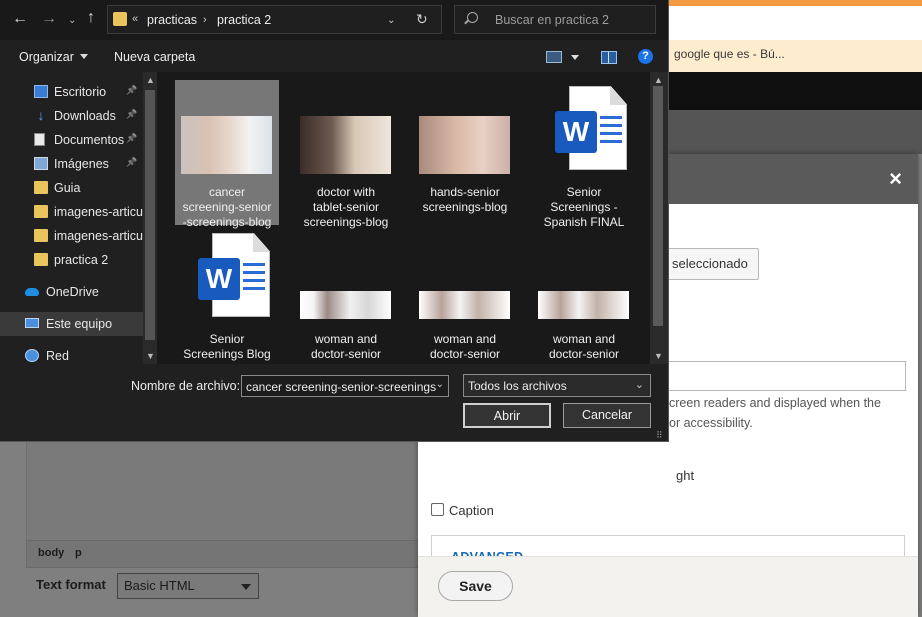  Describe the element at coordinates (507, 415) in the screenshot. I see `open-button: Abrir` at that location.